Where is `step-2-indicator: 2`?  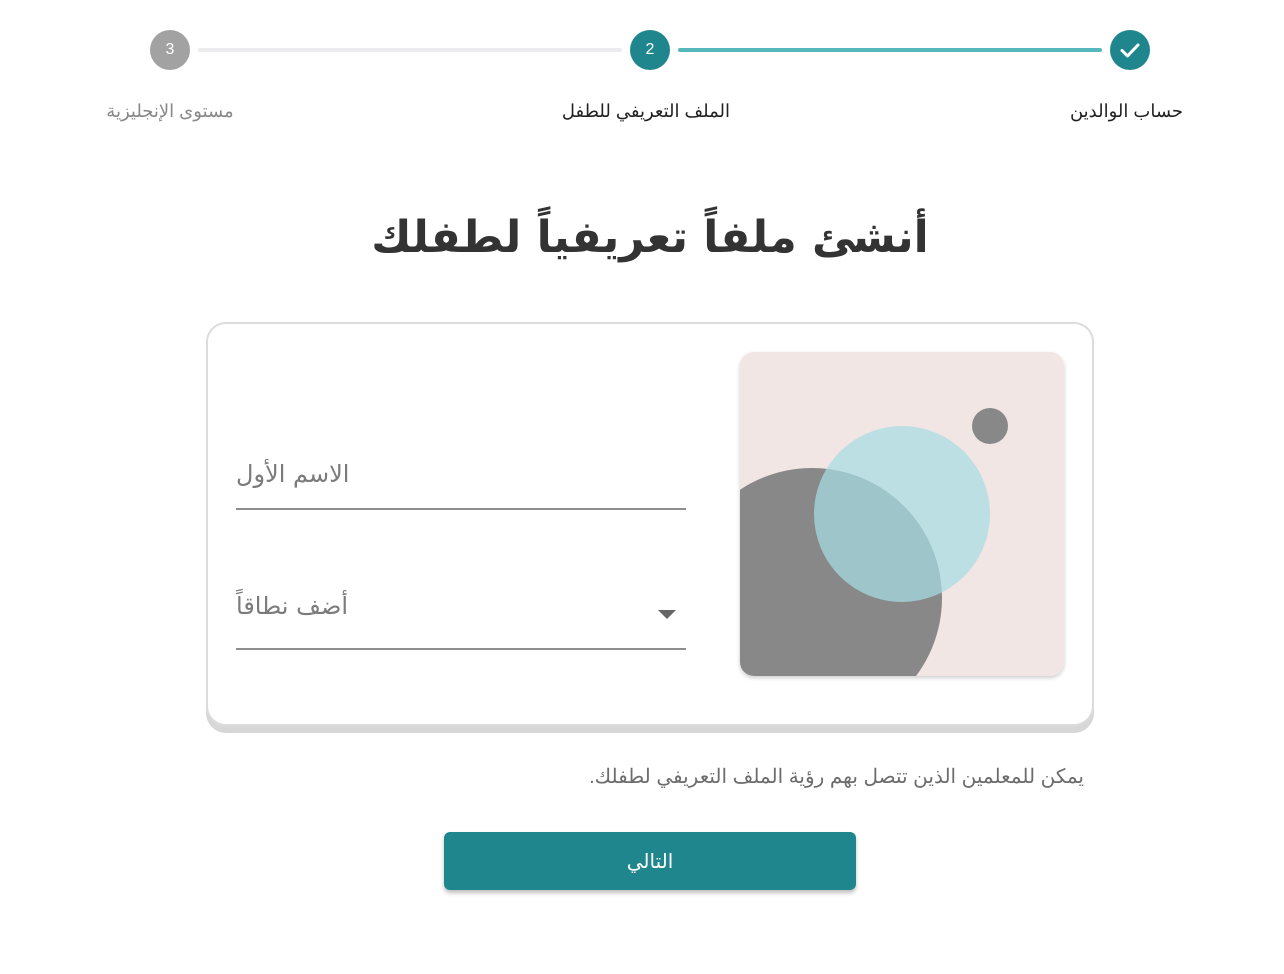
step-2-indicator: 2 is located at coordinates (650, 50).